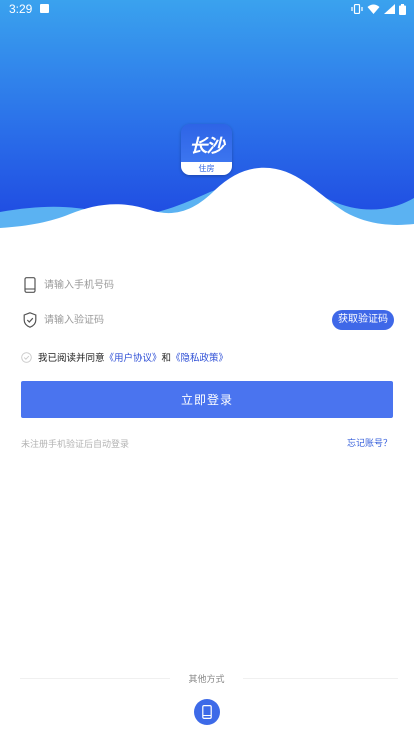  Describe the element at coordinates (44, 8) in the screenshot. I see `notification-icon` at that location.